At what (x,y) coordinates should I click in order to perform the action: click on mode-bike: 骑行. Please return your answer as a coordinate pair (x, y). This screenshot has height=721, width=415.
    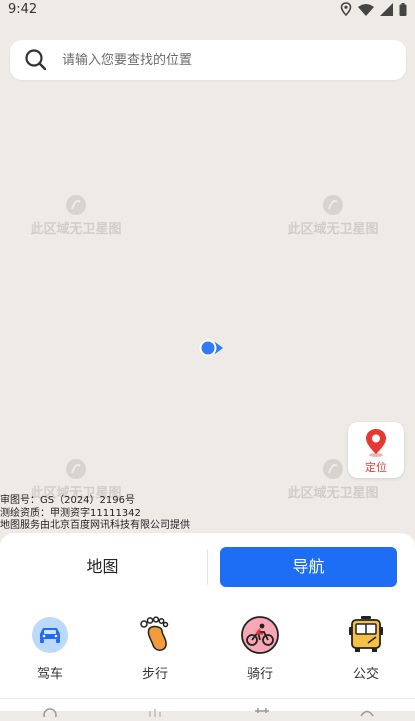
    Looking at the image, I should click on (260, 648).